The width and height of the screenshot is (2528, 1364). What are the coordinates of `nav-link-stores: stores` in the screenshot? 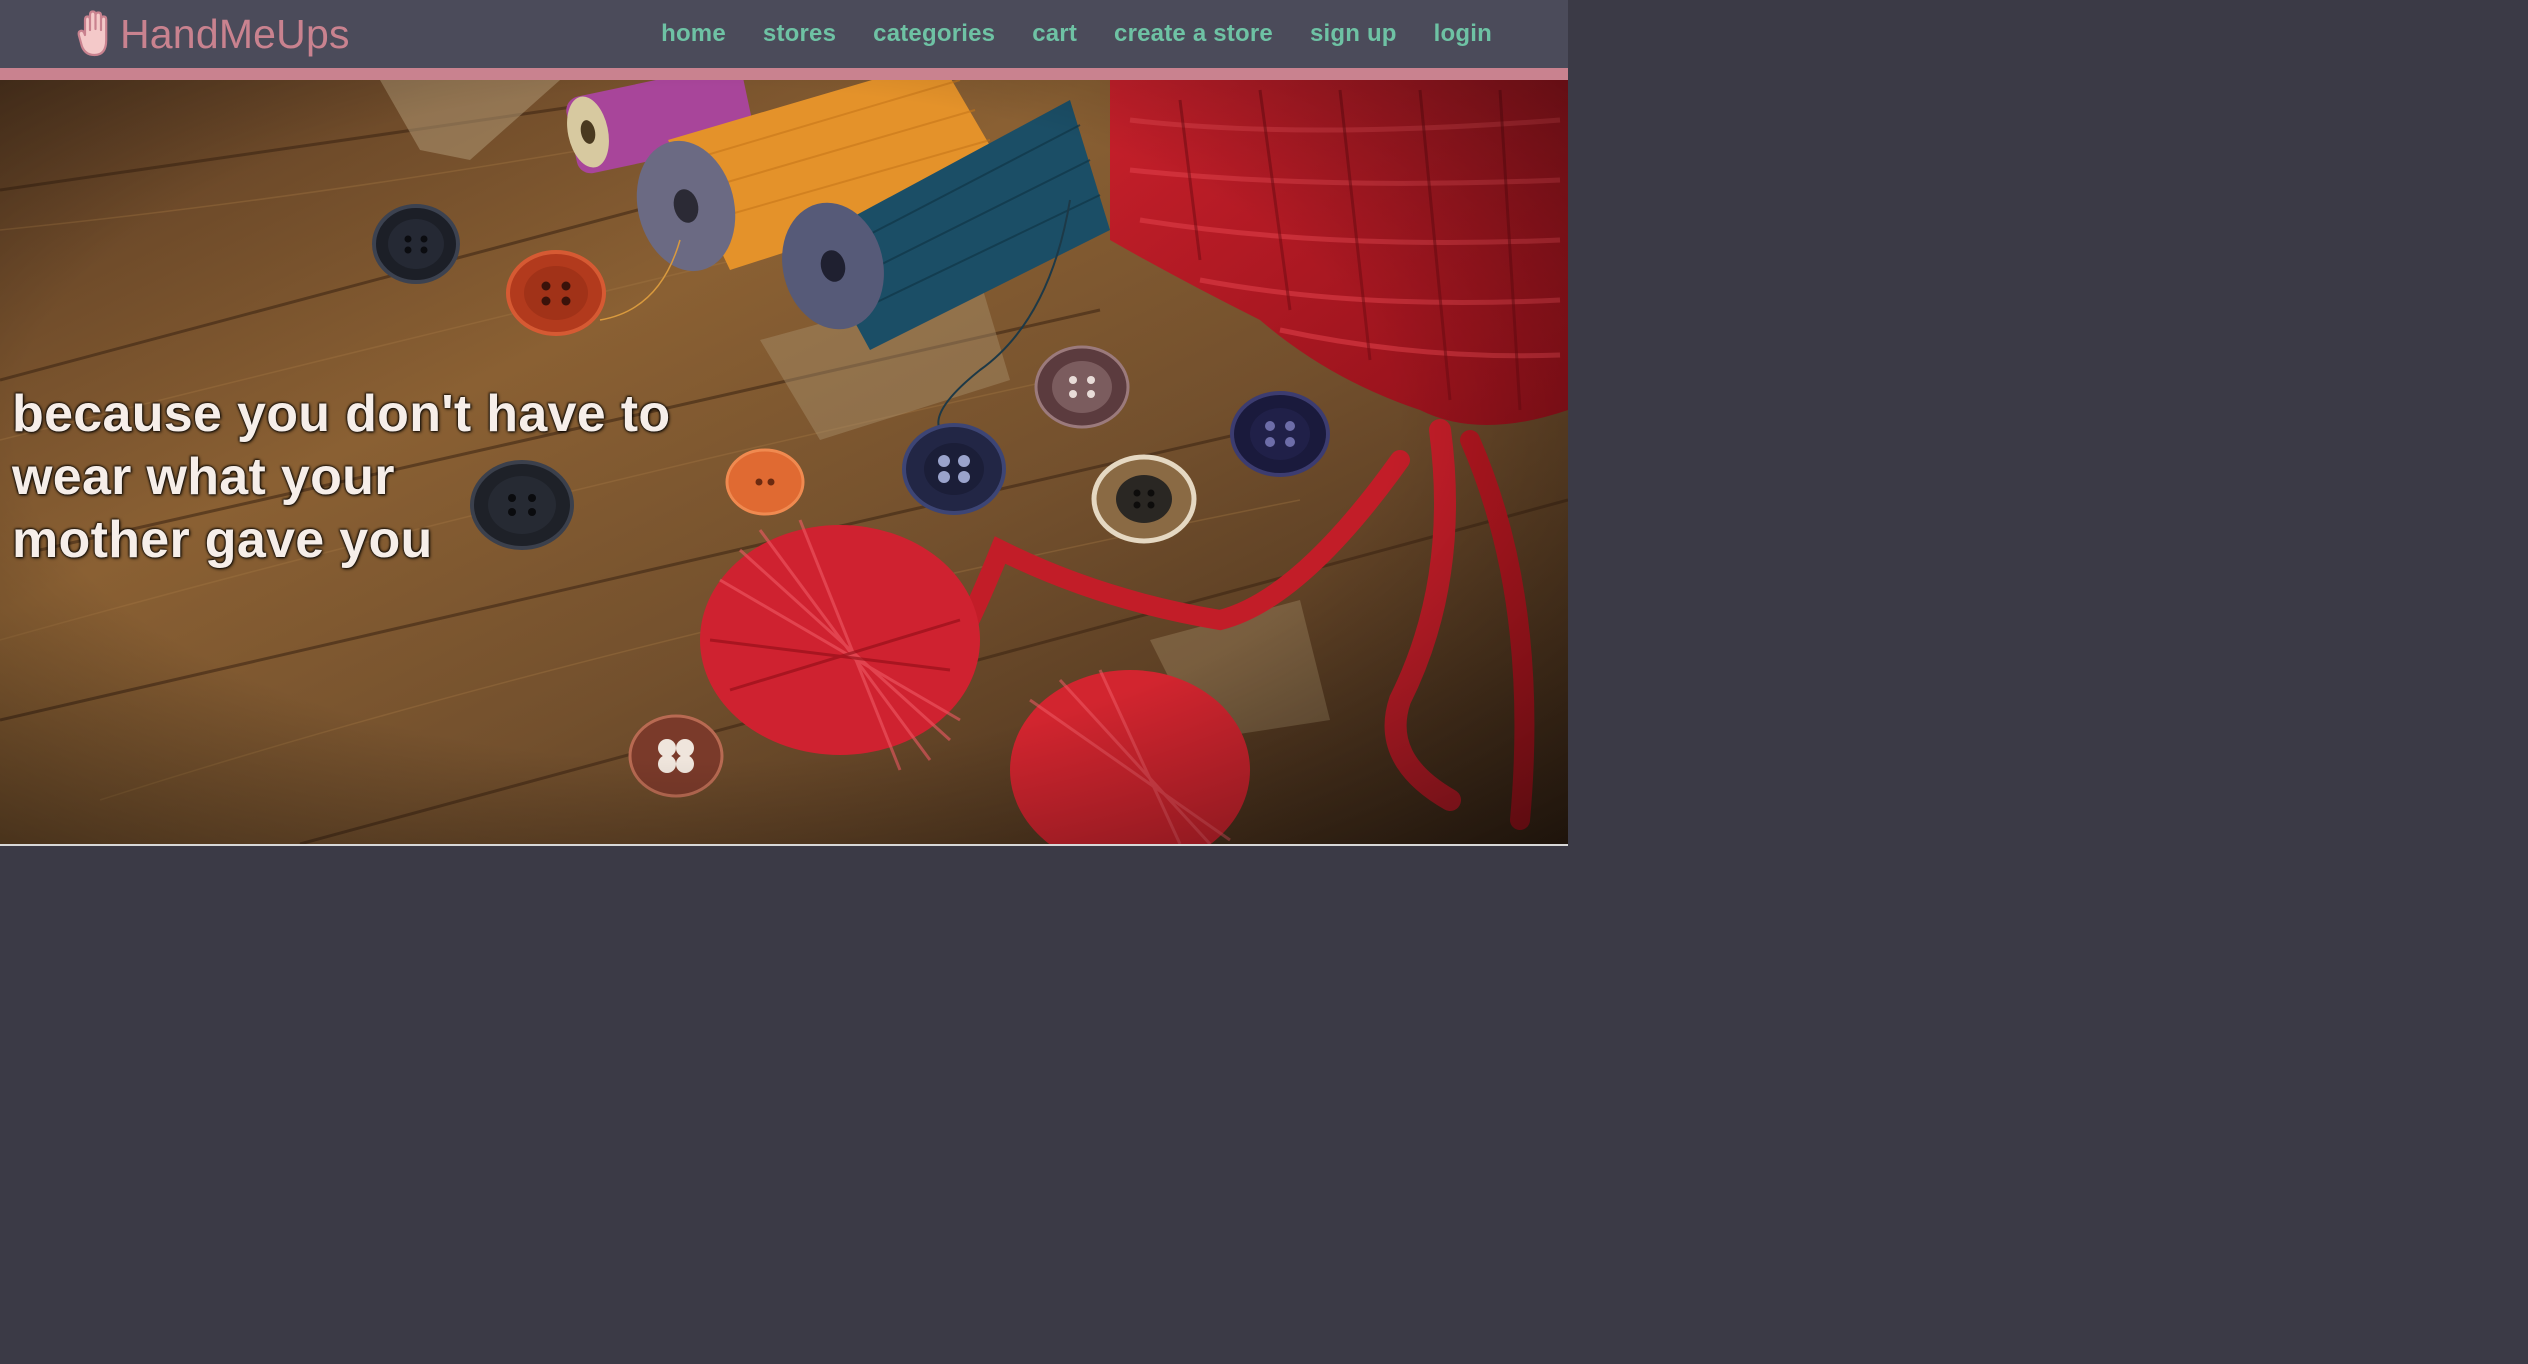 It's located at (799, 33).